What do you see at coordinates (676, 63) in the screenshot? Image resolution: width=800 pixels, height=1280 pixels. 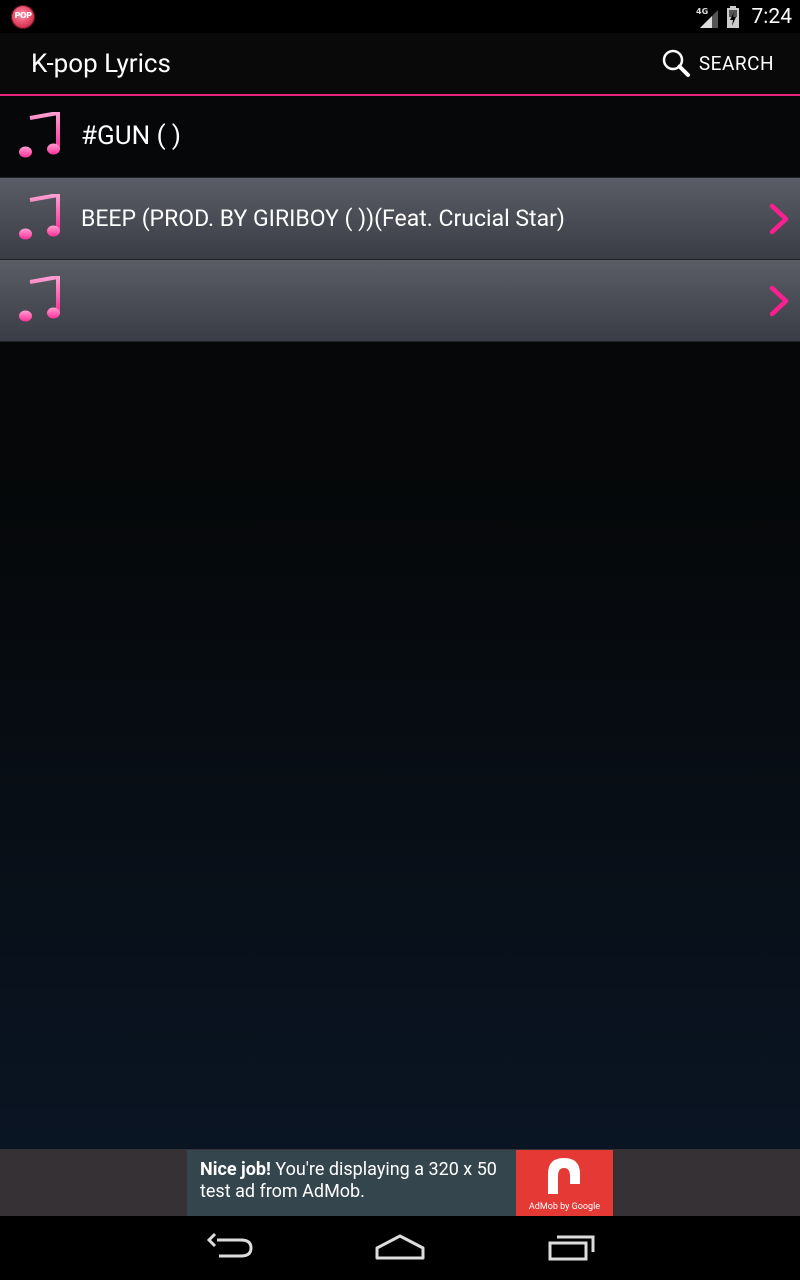 I see `search-icon` at bounding box center [676, 63].